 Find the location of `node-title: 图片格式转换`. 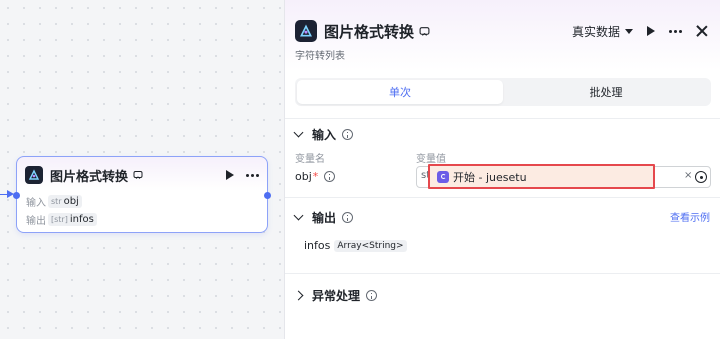

node-title: 图片格式转换 is located at coordinates (89, 177).